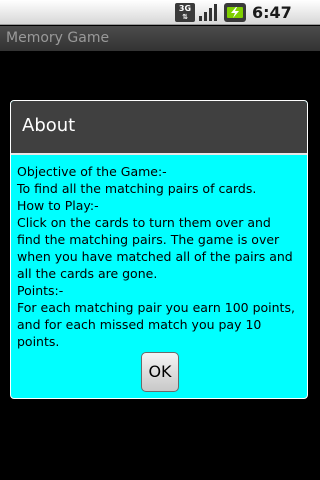  Describe the element at coordinates (160, 21) in the screenshot. I see `status-bar: 3G ⇅ 6:47 PM` at that location.